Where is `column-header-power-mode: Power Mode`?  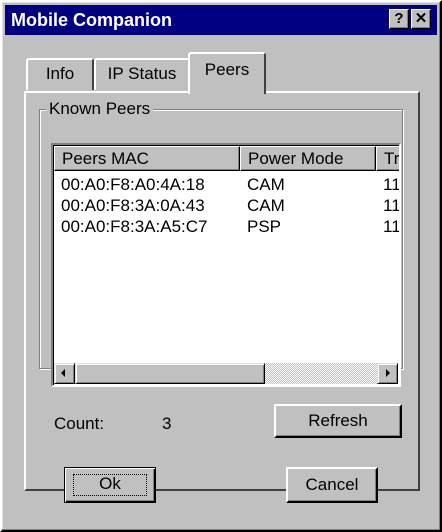
column-header-power-mode: Power Mode is located at coordinates (308, 158).